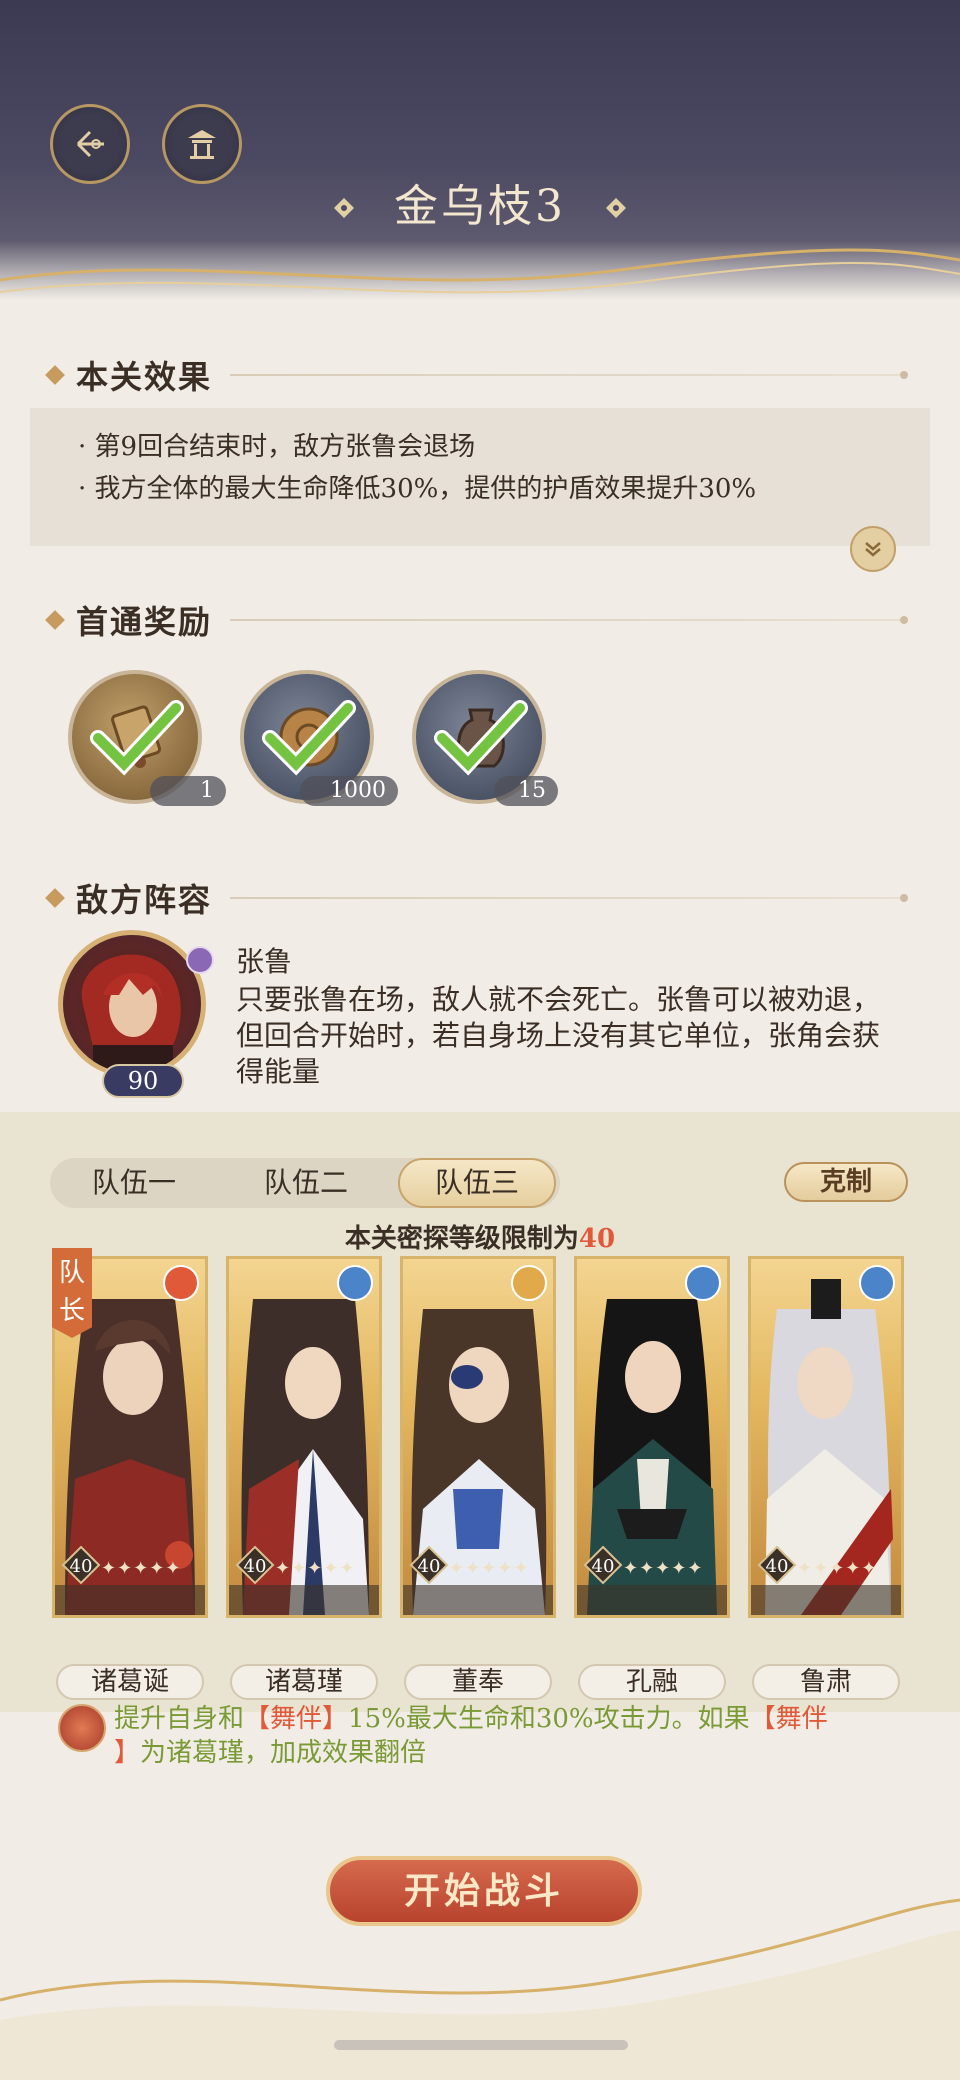 This screenshot has width=960, height=2080. I want to click on skill-part1: 提升自身和, so click(179, 1719).